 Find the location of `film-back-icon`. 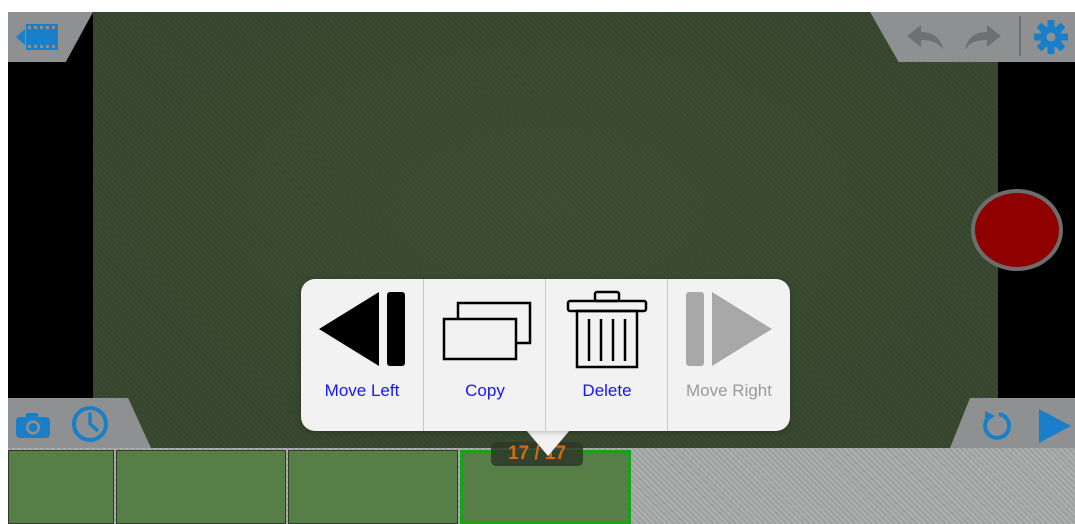

film-back-icon is located at coordinates (38, 37).